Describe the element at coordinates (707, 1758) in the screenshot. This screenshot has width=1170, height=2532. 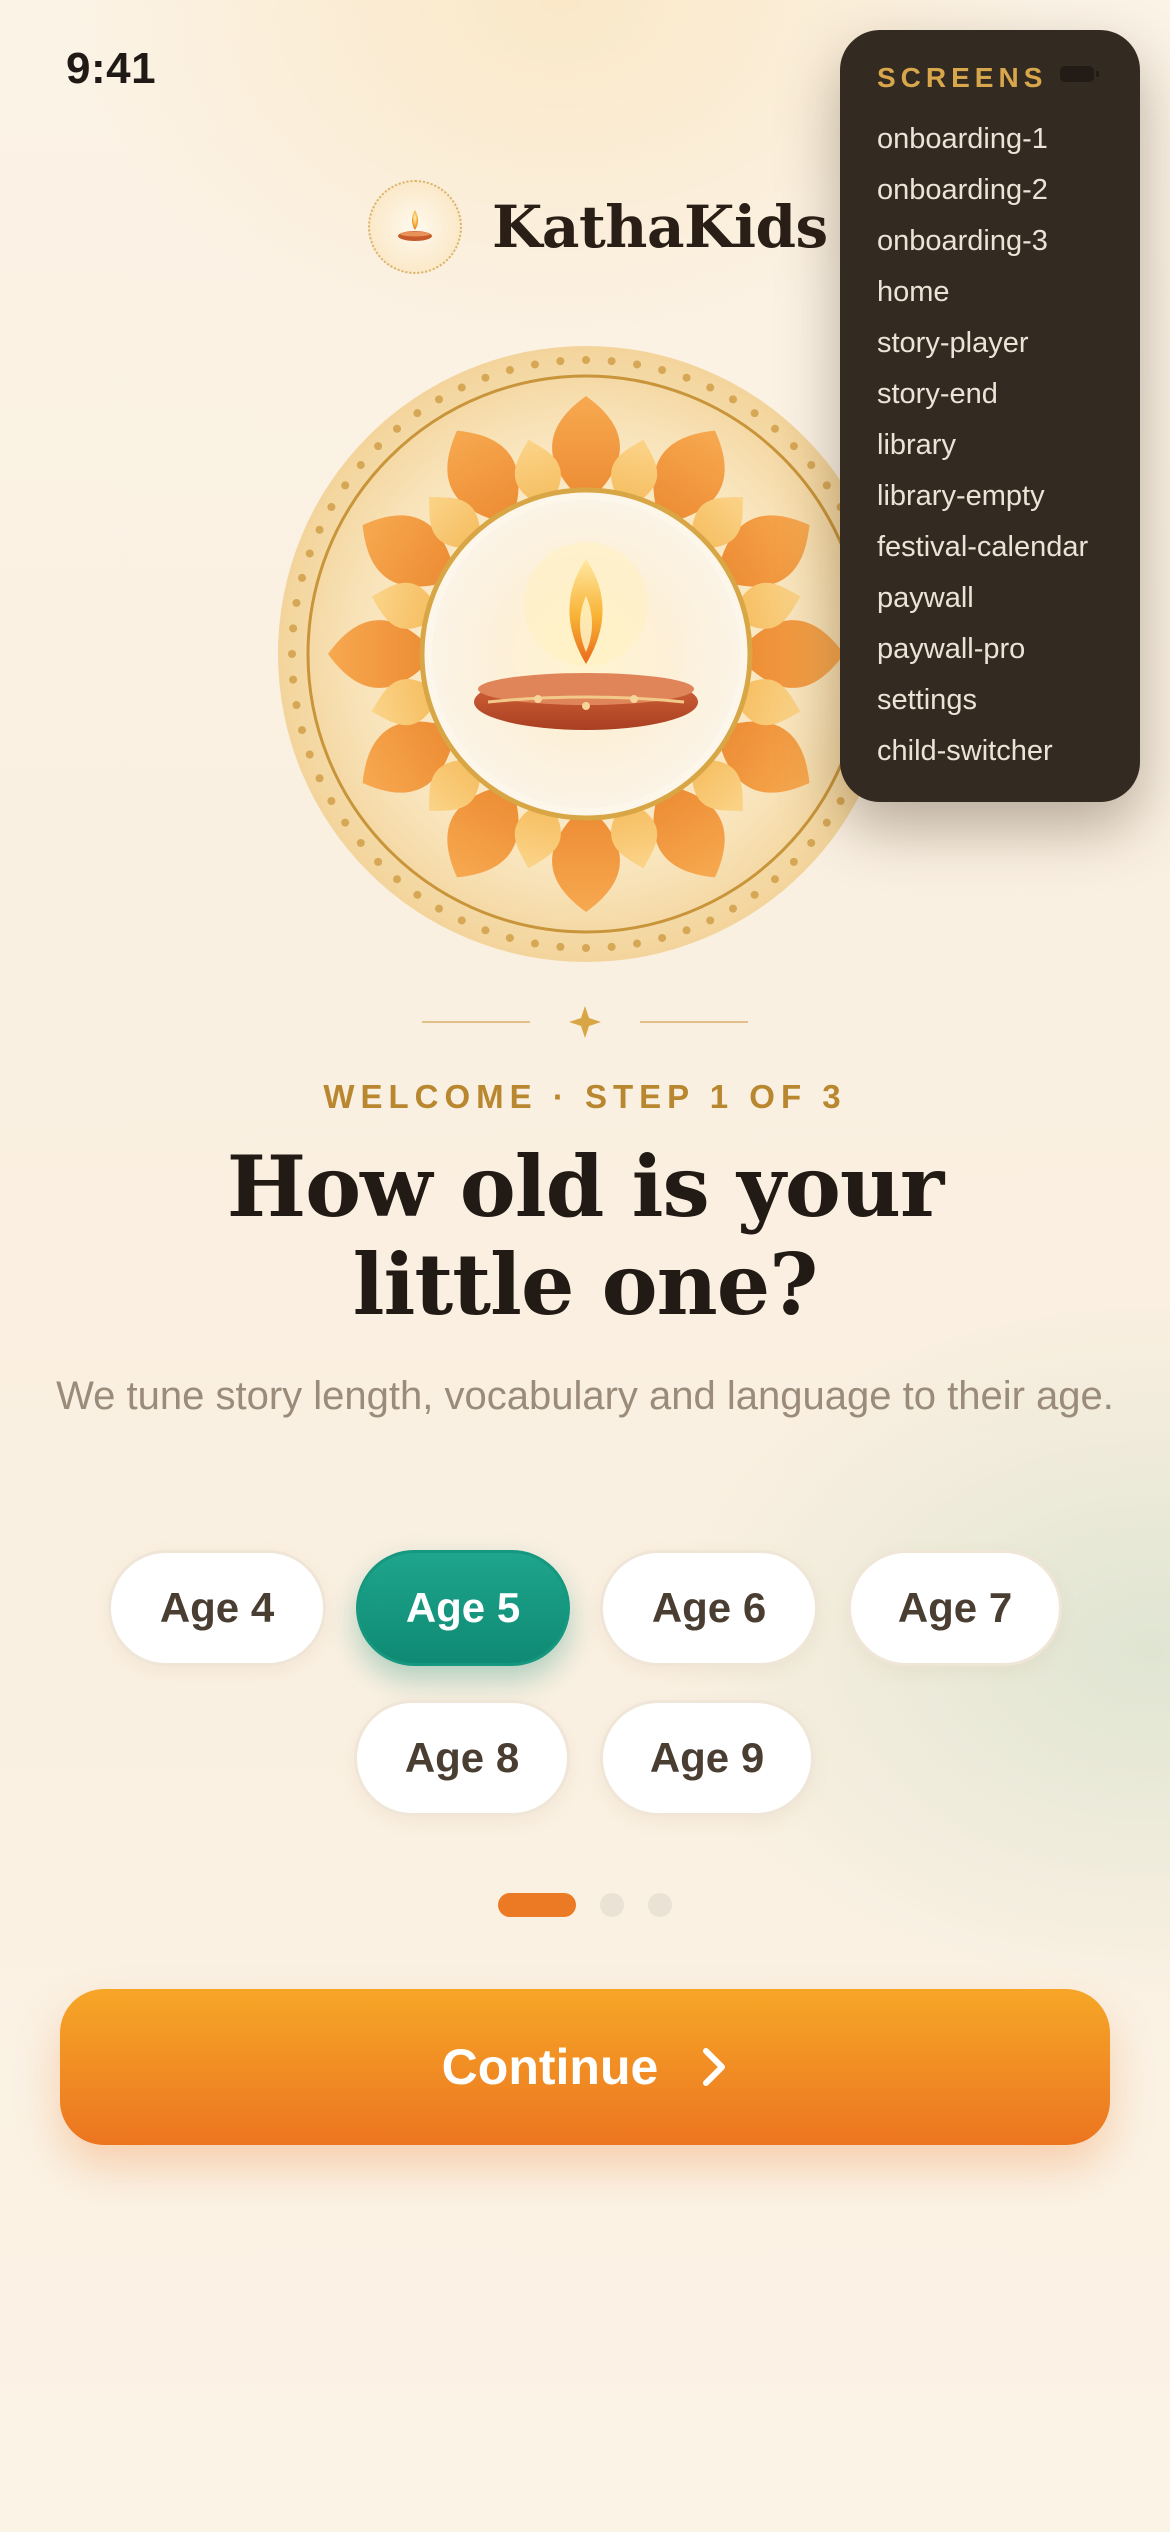
I see `age-9-chip: Age 9` at that location.